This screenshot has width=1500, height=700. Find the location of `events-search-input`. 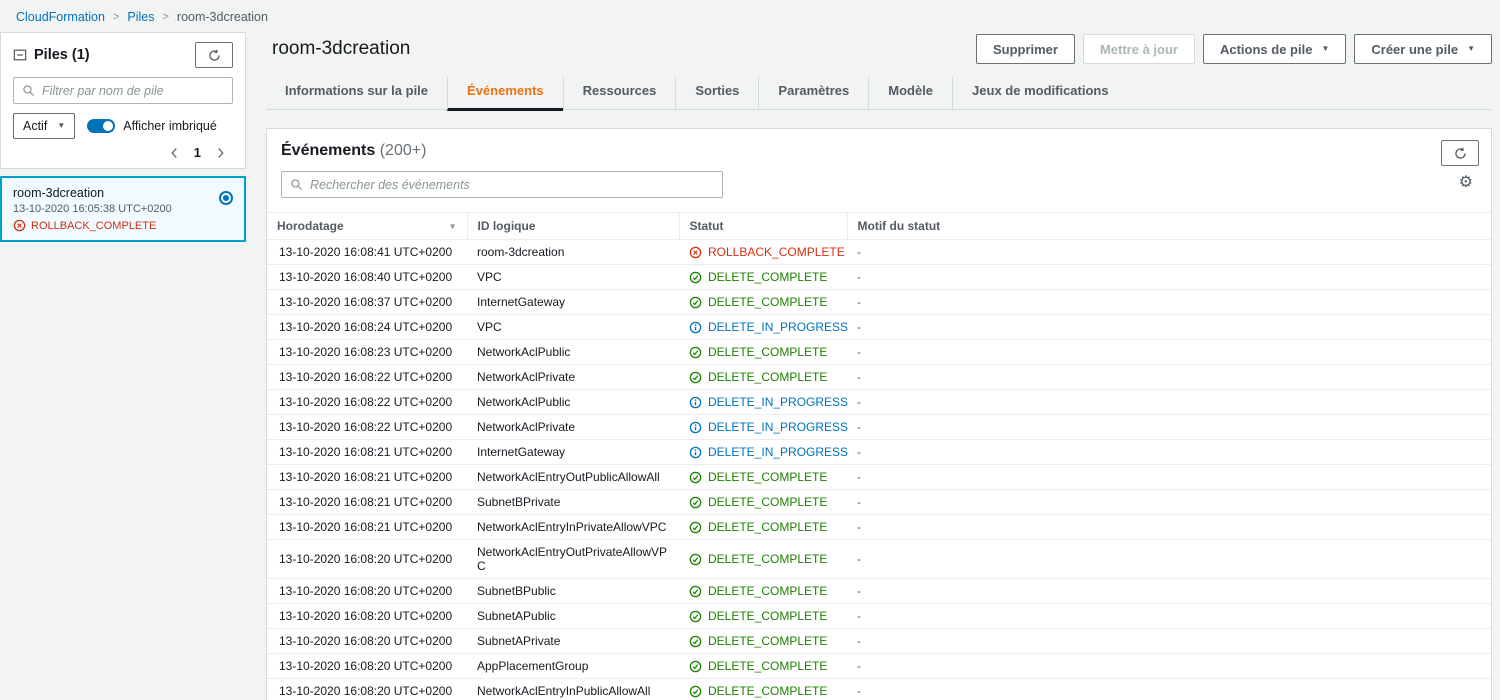

events-search-input is located at coordinates (512, 184).